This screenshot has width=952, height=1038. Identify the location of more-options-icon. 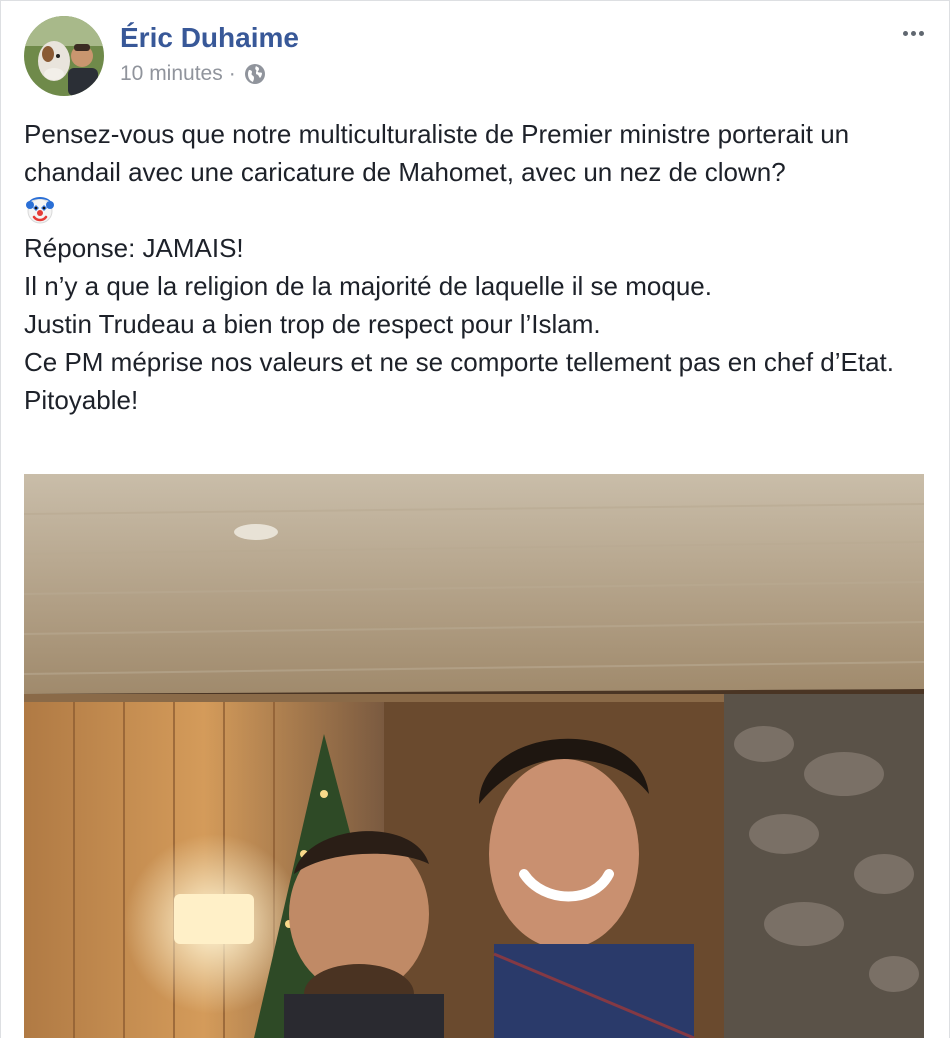
(913, 33).